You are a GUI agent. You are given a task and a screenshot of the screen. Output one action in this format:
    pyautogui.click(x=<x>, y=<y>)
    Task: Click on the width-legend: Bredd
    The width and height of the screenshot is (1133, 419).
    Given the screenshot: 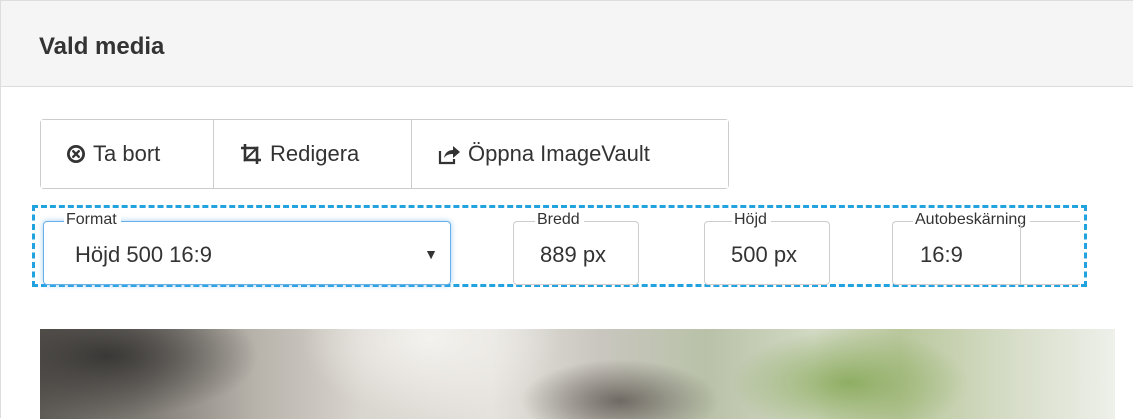 What is the action you would take?
    pyautogui.click(x=559, y=220)
    